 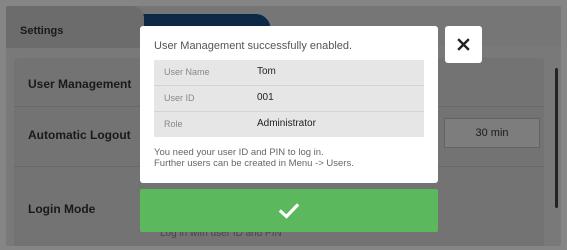 I want to click on info-value: 001, so click(x=265, y=97).